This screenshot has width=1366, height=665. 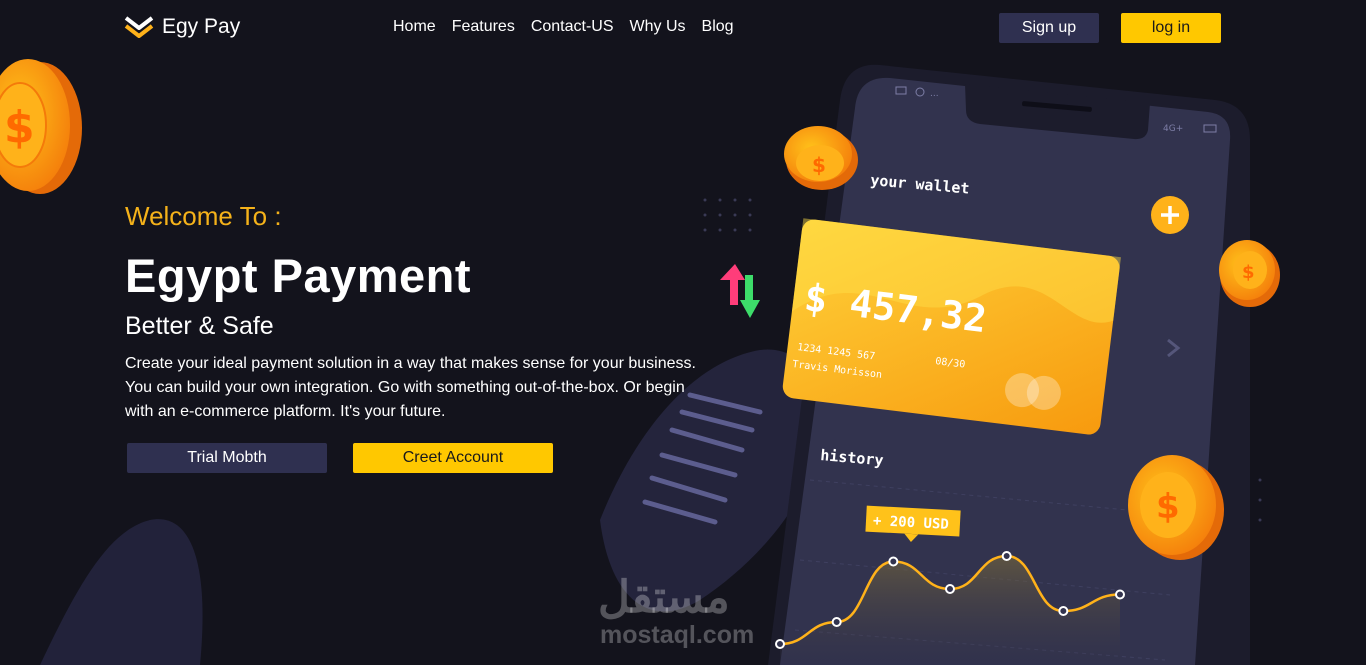 I want to click on brand-logo: Egy Pay, so click(x=182, y=27).